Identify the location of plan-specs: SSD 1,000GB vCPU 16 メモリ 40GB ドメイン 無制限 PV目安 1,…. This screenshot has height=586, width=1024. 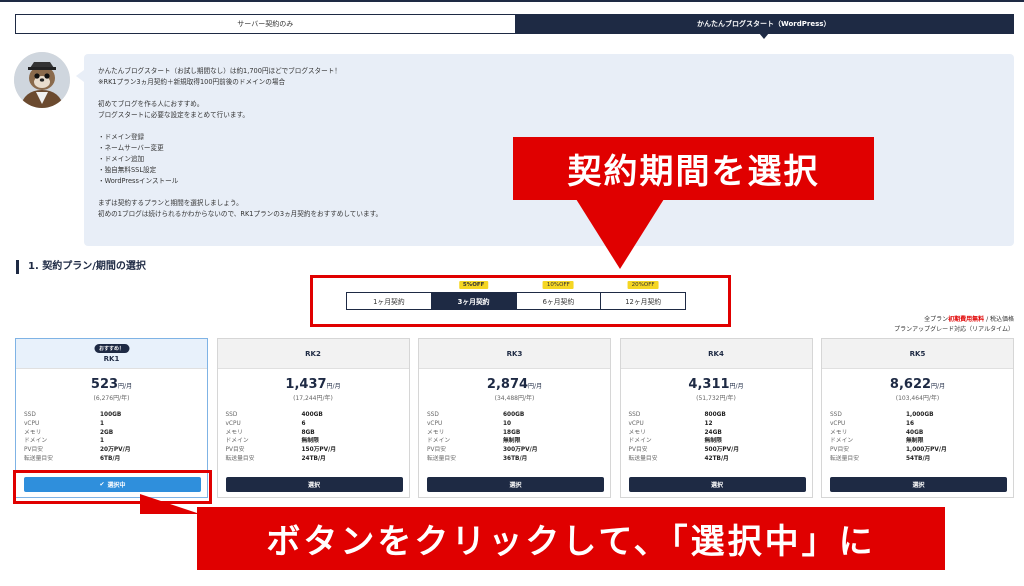
(921, 437).